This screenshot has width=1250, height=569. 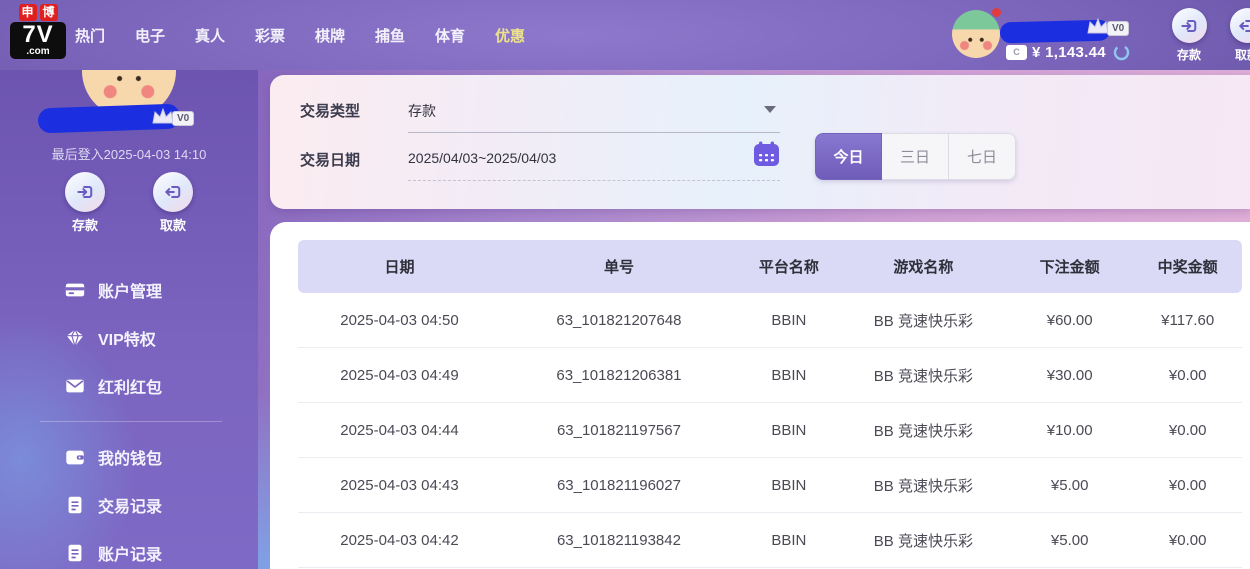 What do you see at coordinates (130, 555) in the screenshot?
I see `sidebar-item-label: 账户记录` at bounding box center [130, 555].